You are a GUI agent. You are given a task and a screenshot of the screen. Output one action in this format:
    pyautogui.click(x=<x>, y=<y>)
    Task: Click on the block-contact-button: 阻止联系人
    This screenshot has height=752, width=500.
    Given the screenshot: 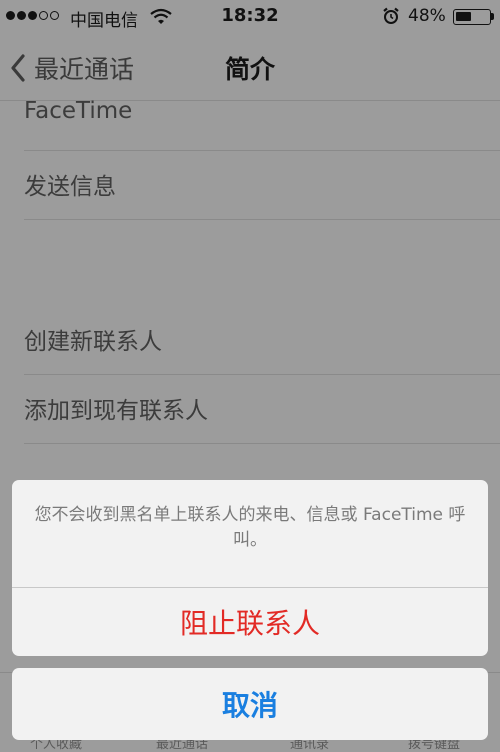 What is the action you would take?
    pyautogui.click(x=250, y=622)
    